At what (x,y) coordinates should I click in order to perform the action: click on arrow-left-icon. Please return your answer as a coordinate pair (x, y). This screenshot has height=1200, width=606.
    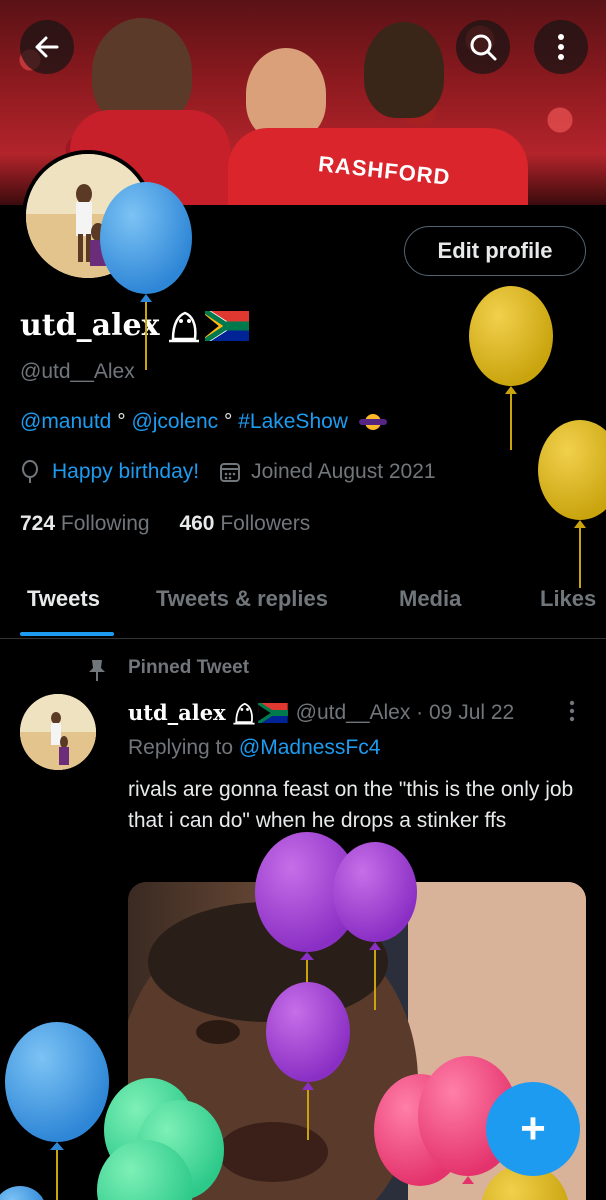
    Looking at the image, I should click on (47, 47).